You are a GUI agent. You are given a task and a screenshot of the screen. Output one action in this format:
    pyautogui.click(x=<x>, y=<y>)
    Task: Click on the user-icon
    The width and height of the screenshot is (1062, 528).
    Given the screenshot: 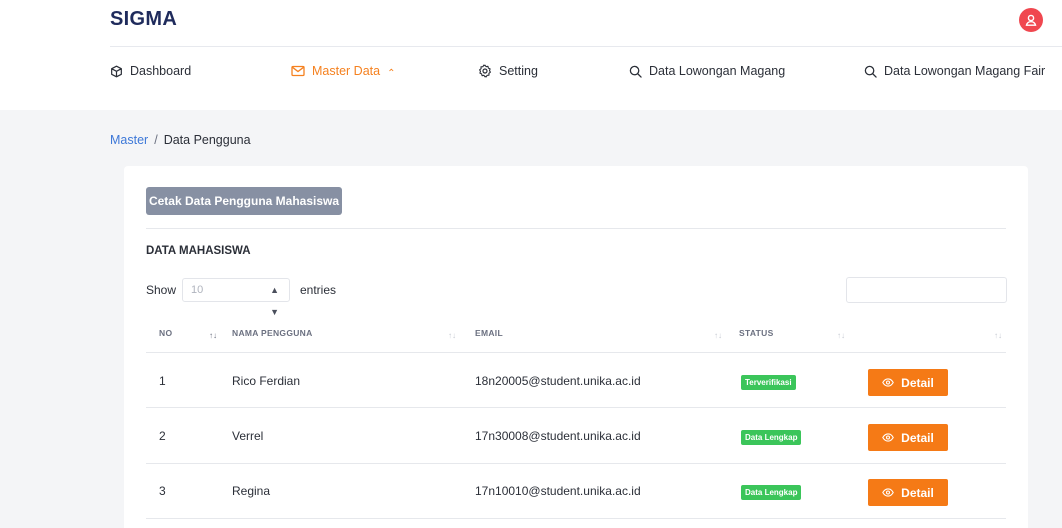 What is the action you would take?
    pyautogui.click(x=1031, y=20)
    